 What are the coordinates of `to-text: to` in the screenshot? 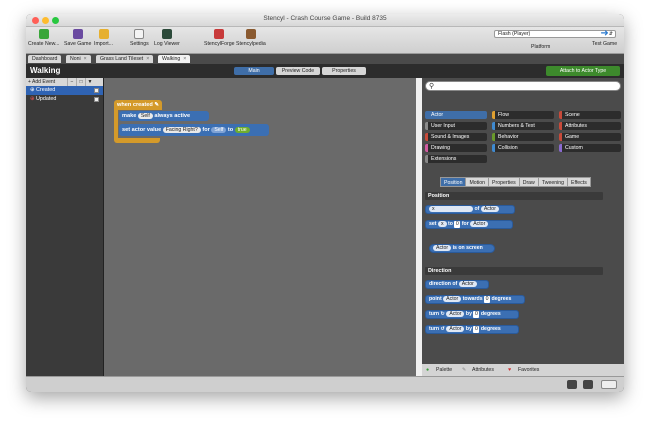 It's located at (450, 224).